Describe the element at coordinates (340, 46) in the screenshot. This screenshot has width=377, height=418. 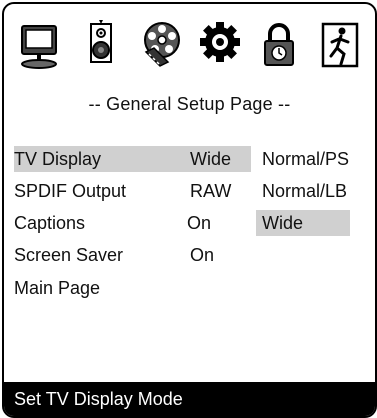
I see `exit-icon` at that location.